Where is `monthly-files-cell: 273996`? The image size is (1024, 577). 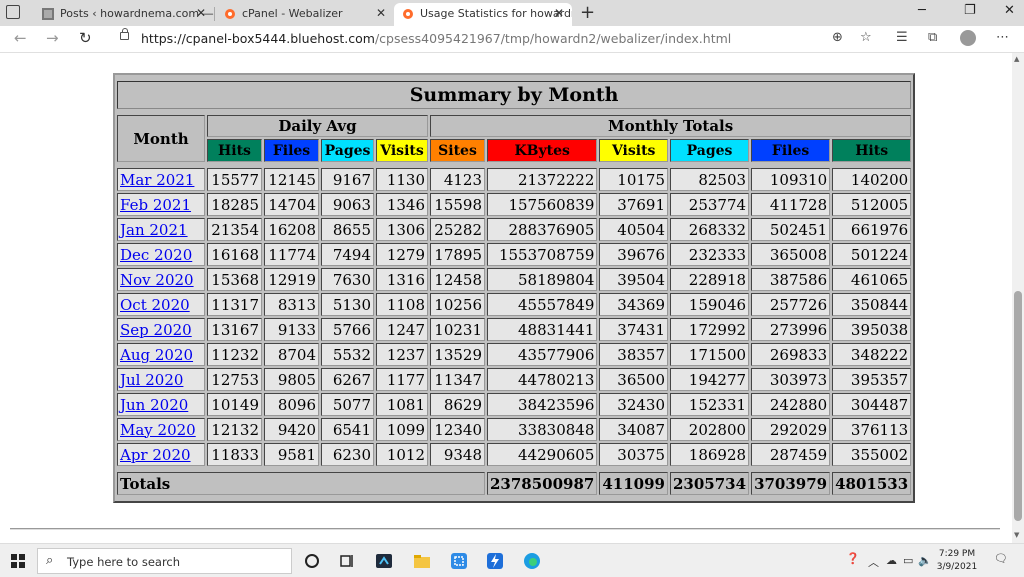
monthly-files-cell: 273996 is located at coordinates (791, 329).